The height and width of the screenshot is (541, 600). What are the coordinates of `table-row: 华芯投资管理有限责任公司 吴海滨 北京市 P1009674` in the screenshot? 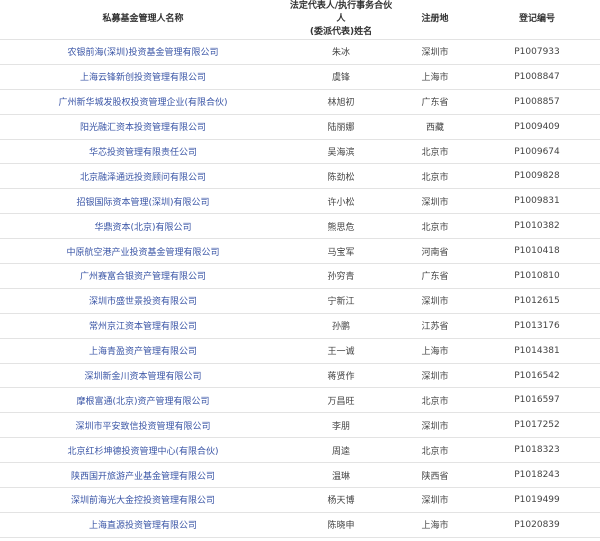 It's located at (300, 152).